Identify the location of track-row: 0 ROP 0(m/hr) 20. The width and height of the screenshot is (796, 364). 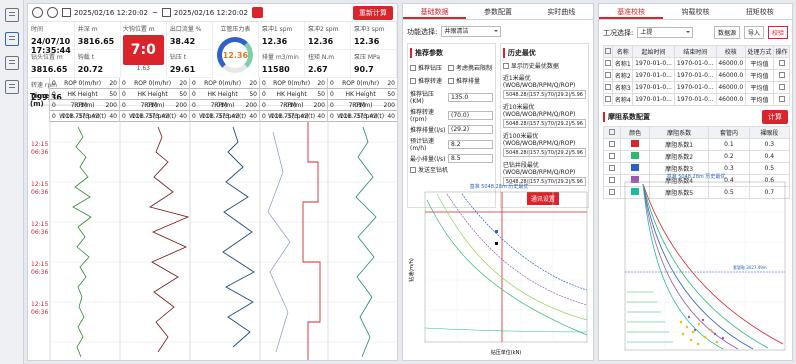
(224, 83).